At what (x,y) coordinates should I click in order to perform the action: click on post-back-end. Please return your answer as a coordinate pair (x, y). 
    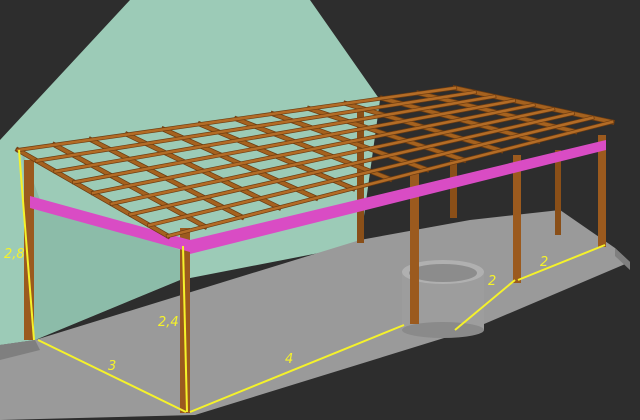
    Looking at the image, I should click on (453, 189).